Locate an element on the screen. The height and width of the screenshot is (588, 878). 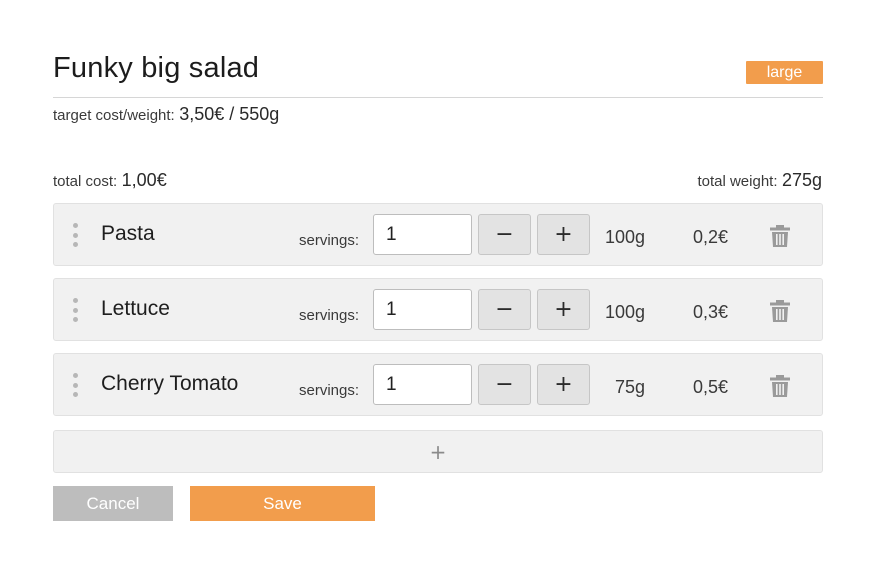
target-cost-weight: target cost/weight: 3,50€ / 550g is located at coordinates (166, 114).